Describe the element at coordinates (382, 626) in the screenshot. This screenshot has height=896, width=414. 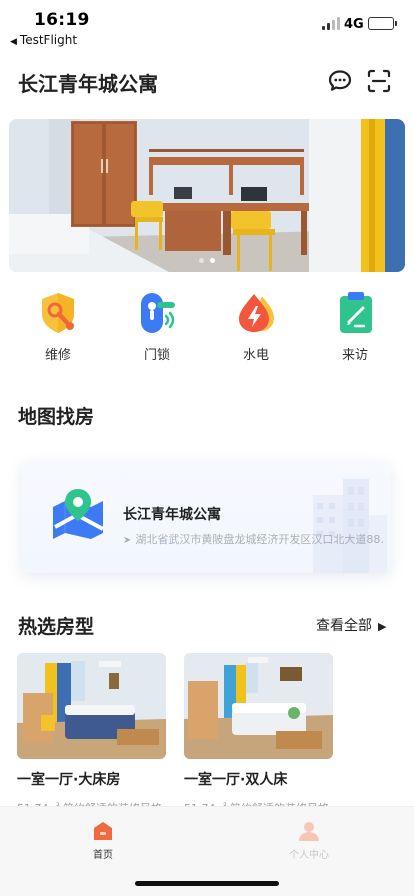
I see `chevron-right-icon: ▶` at that location.